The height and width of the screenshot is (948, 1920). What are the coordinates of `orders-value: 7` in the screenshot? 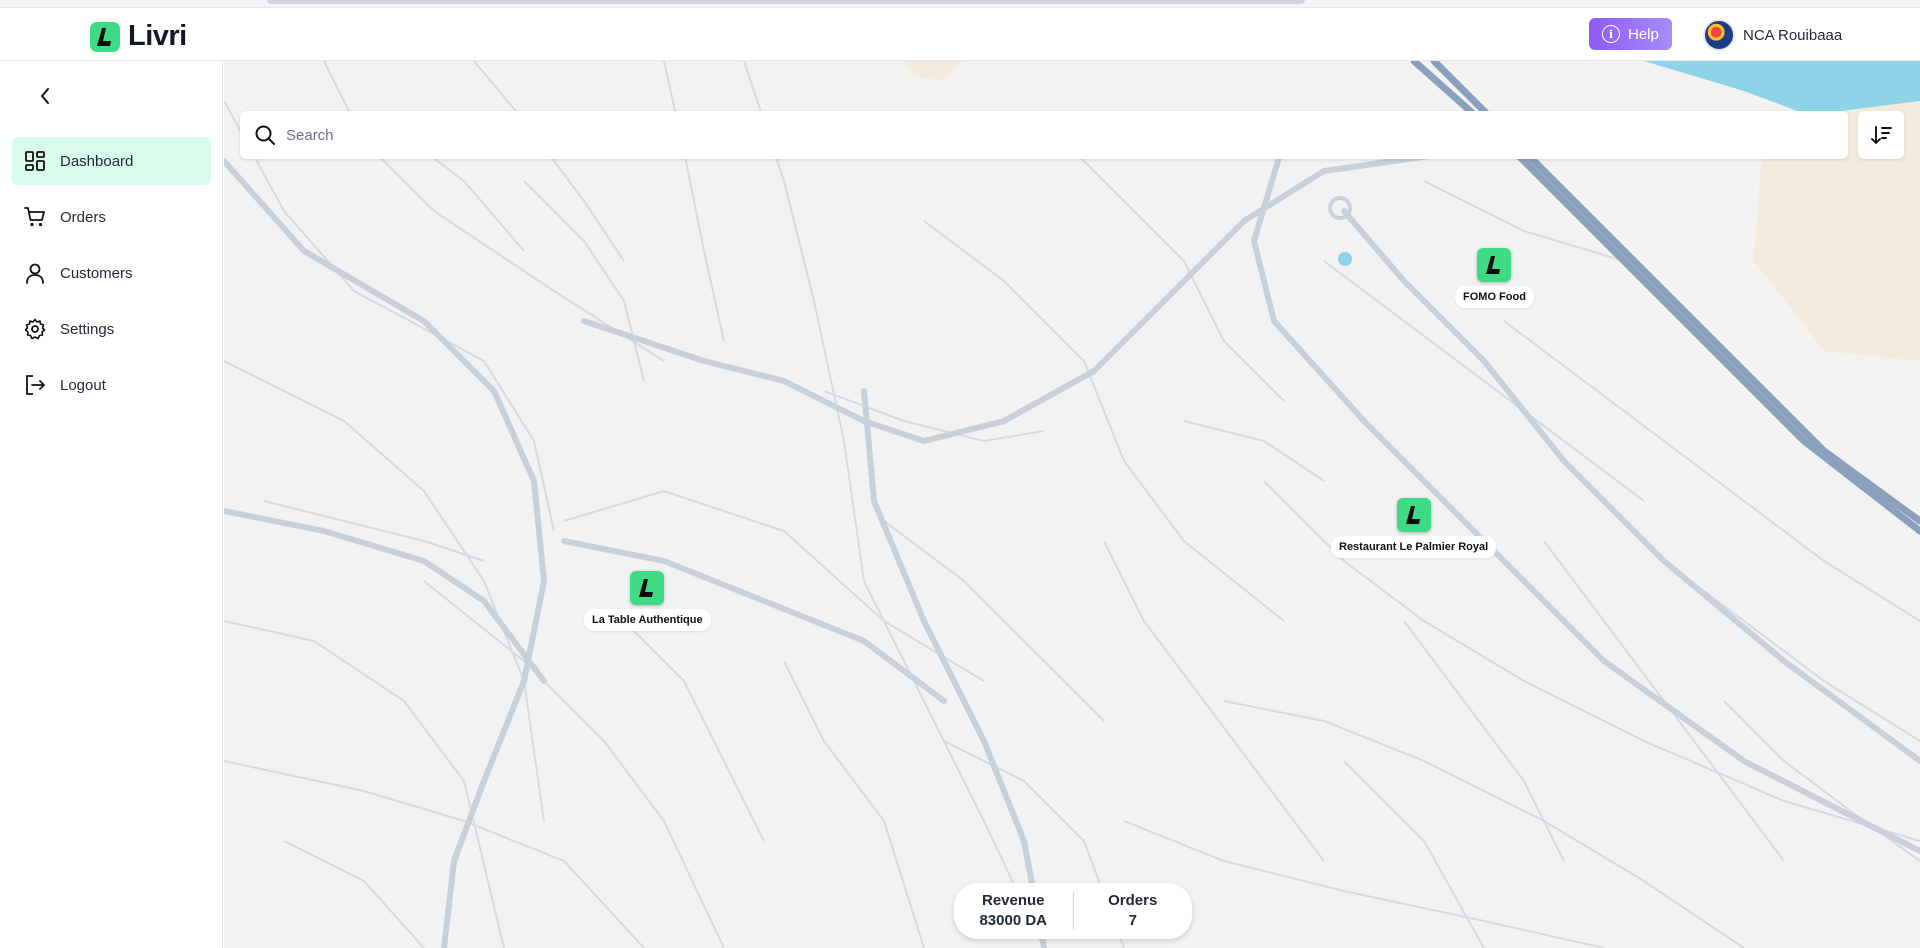 It's located at (1132, 920).